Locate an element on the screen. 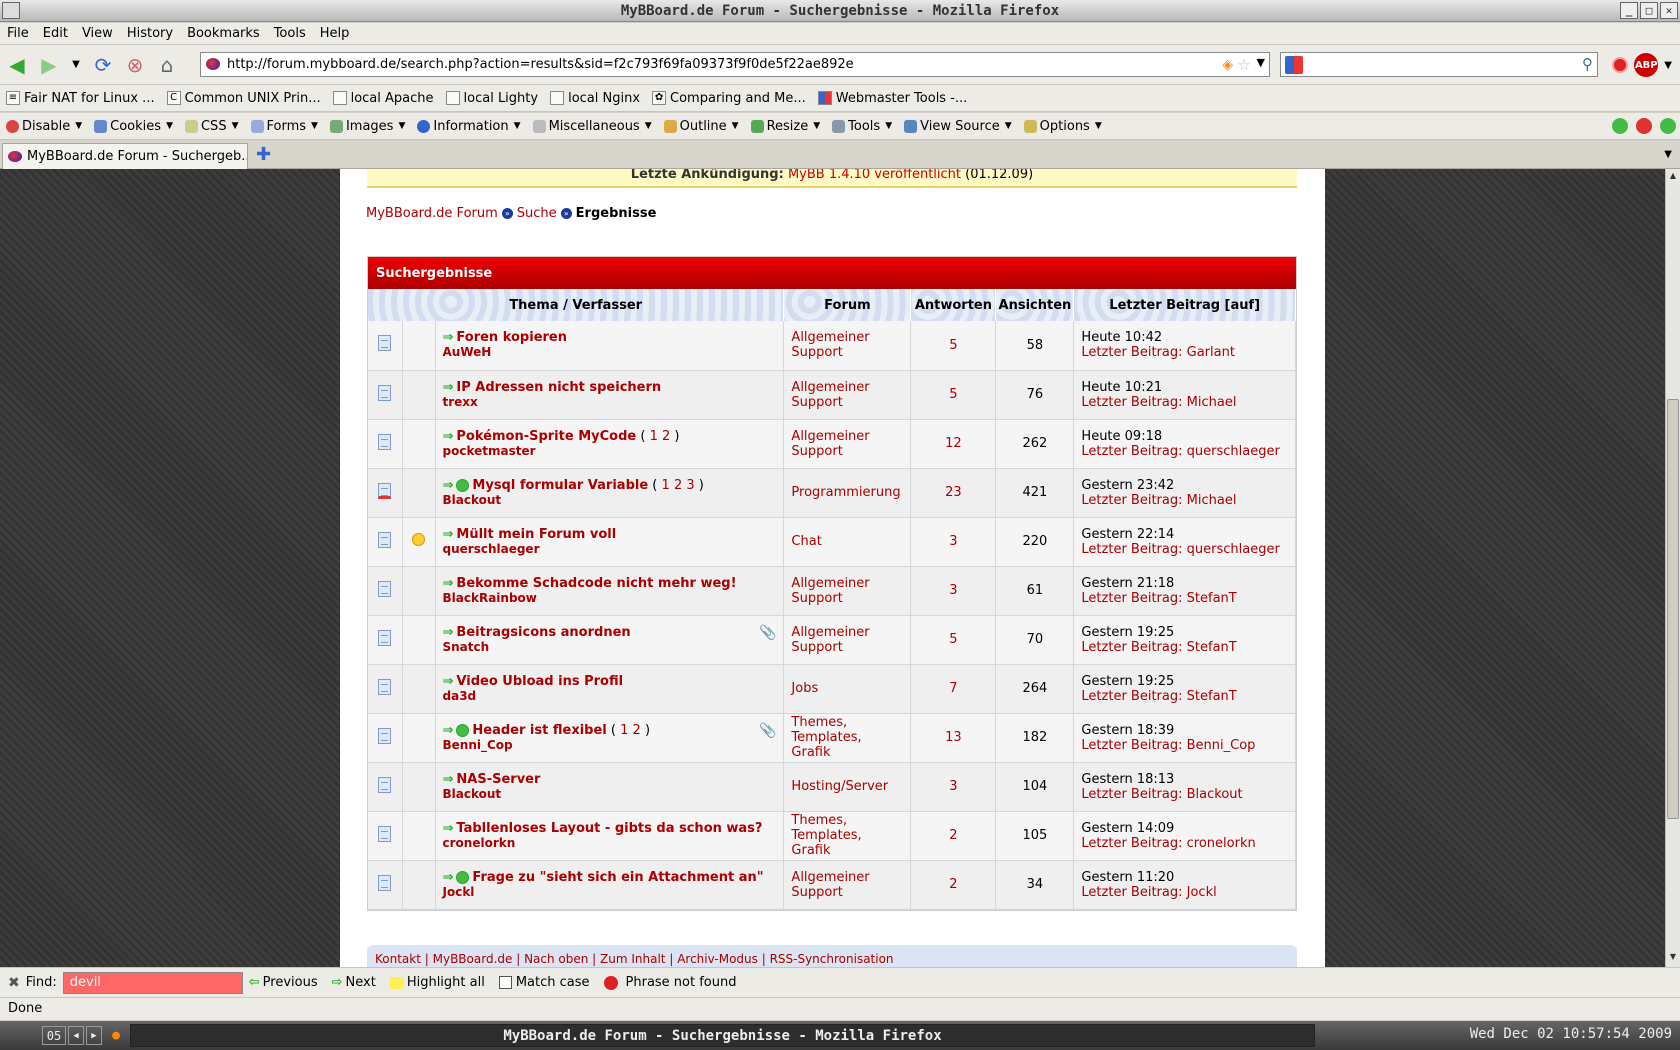 Image resolution: width=1680 pixels, height=1050 pixels. dev-images-menu: Images ▼ is located at coordinates (367, 126).